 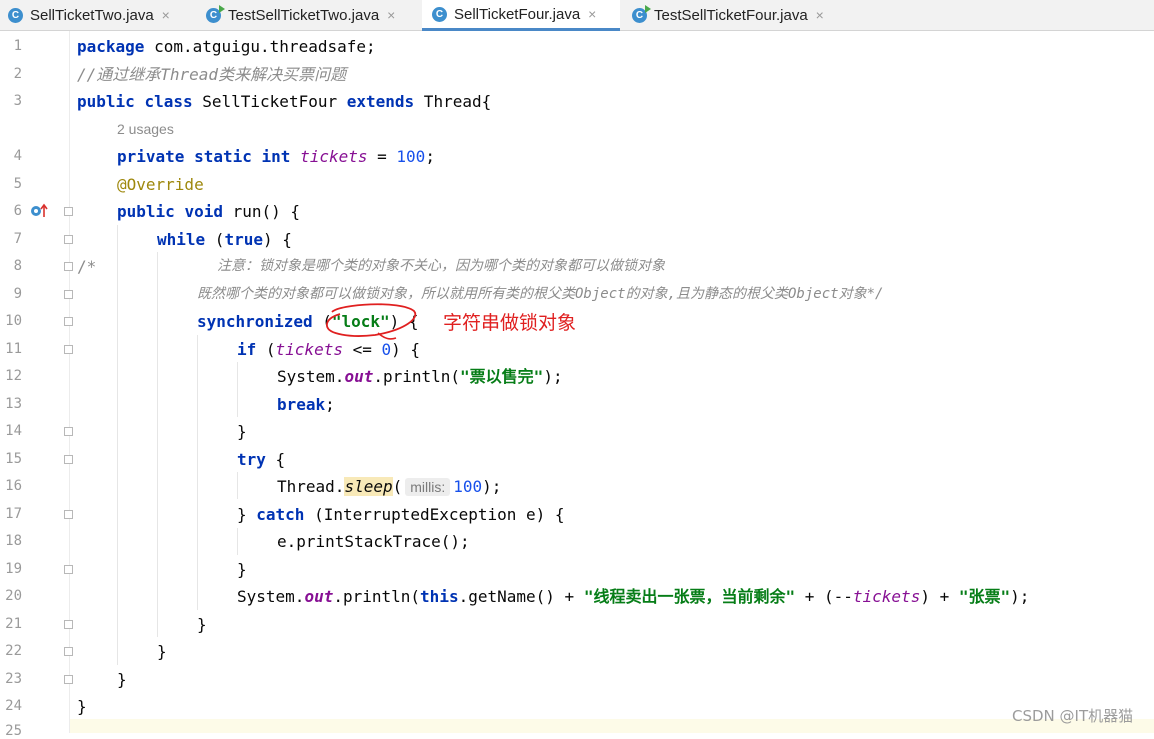 What do you see at coordinates (17, 266) in the screenshot?
I see `line-number: 8` at bounding box center [17, 266].